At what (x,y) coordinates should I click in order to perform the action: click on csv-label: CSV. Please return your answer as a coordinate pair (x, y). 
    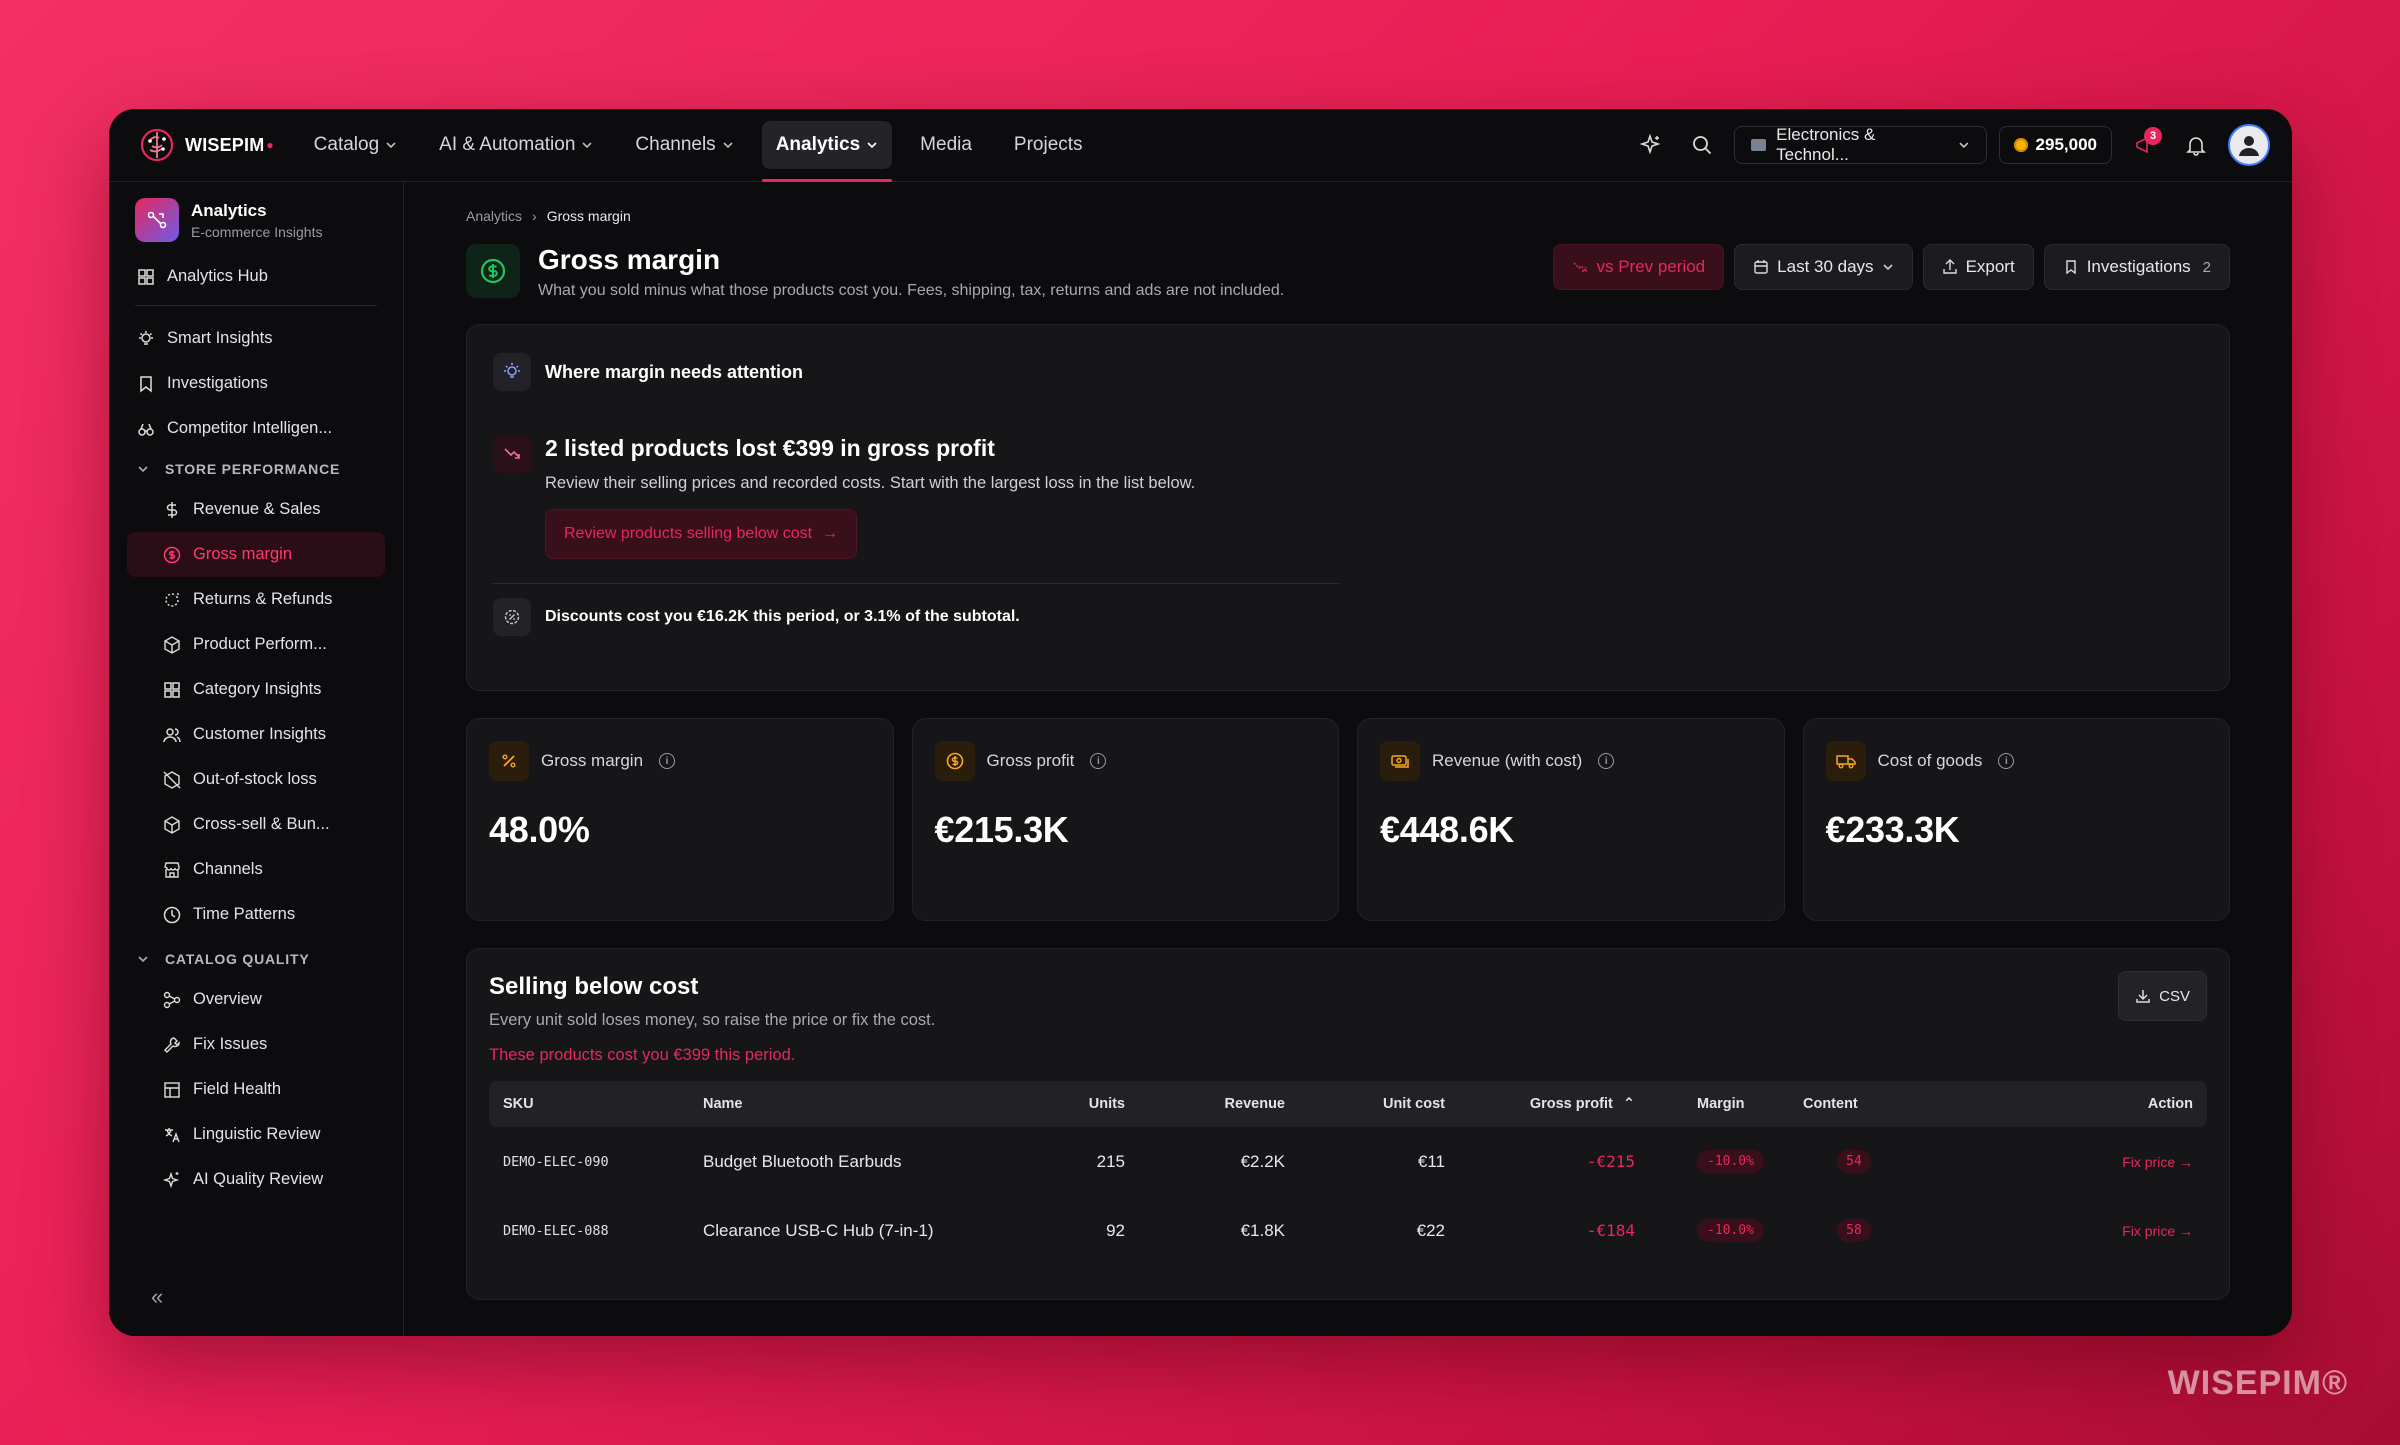
    Looking at the image, I should click on (2174, 996).